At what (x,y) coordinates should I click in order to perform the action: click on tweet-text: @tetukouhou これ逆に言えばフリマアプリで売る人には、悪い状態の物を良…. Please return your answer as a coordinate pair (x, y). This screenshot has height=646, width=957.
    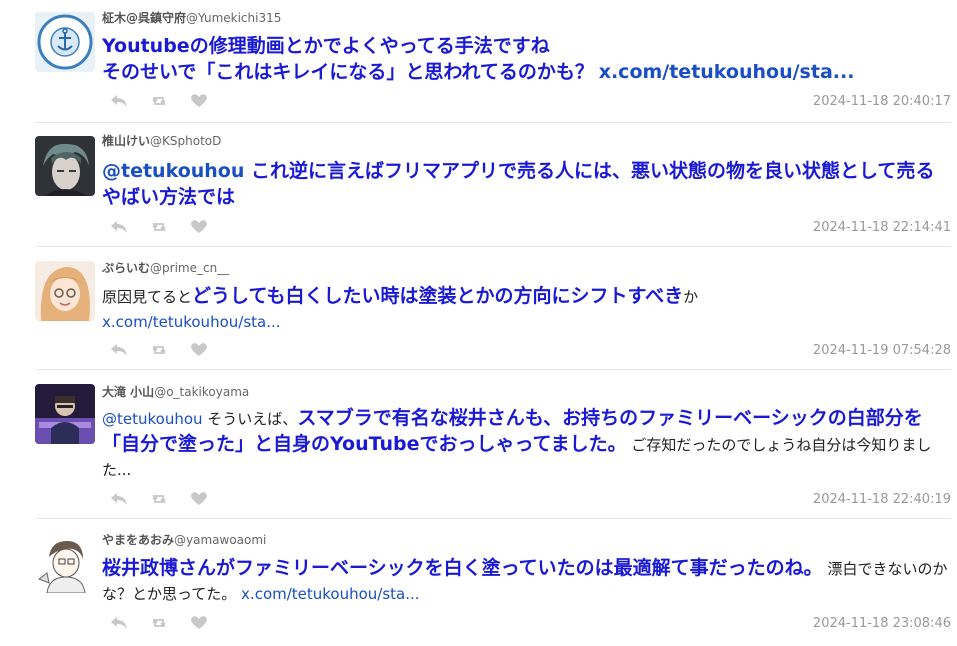
    Looking at the image, I should click on (527, 185).